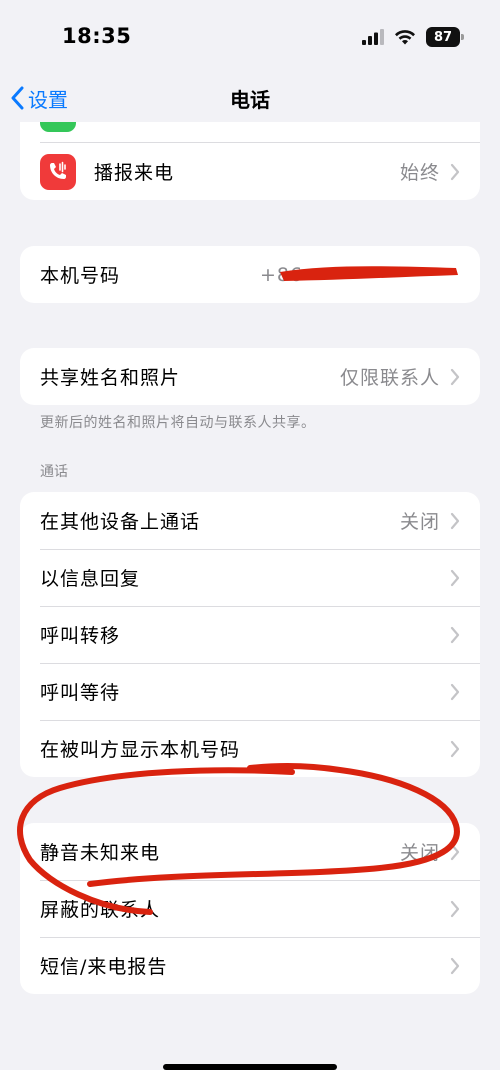  I want to click on announce-calls-row: 播报来电 始终, so click(250, 171).